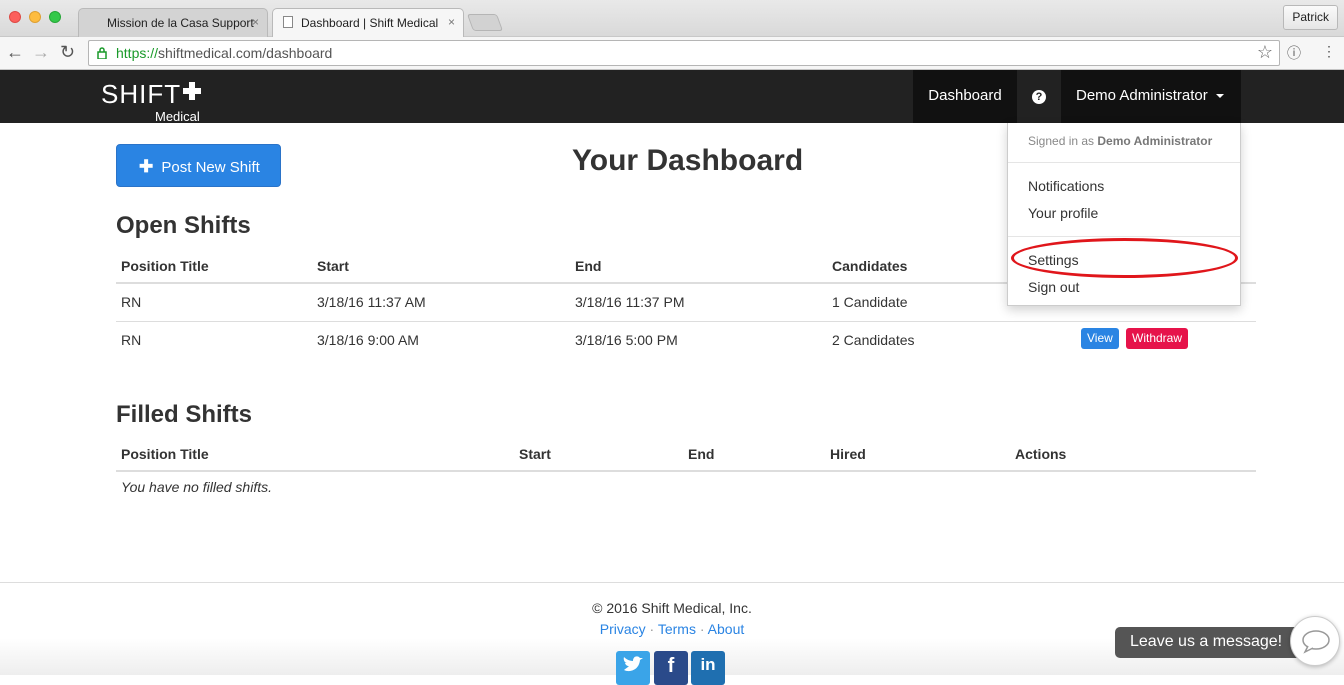 The width and height of the screenshot is (1344, 685). What do you see at coordinates (677, 629) in the screenshot?
I see `terms-link: Terms` at bounding box center [677, 629].